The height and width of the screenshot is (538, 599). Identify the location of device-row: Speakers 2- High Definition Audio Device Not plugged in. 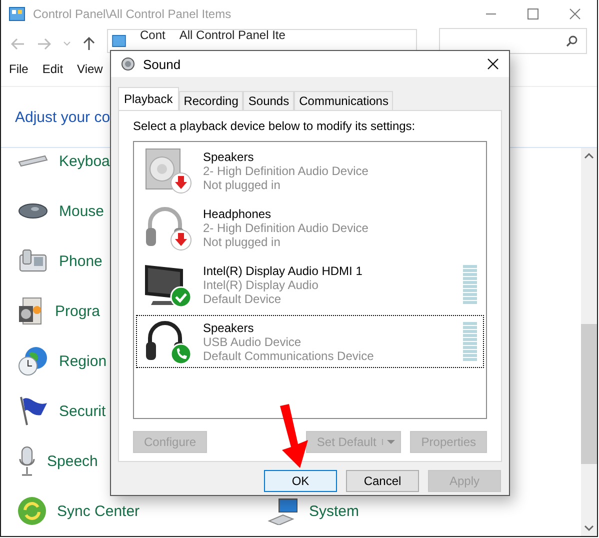
(310, 170).